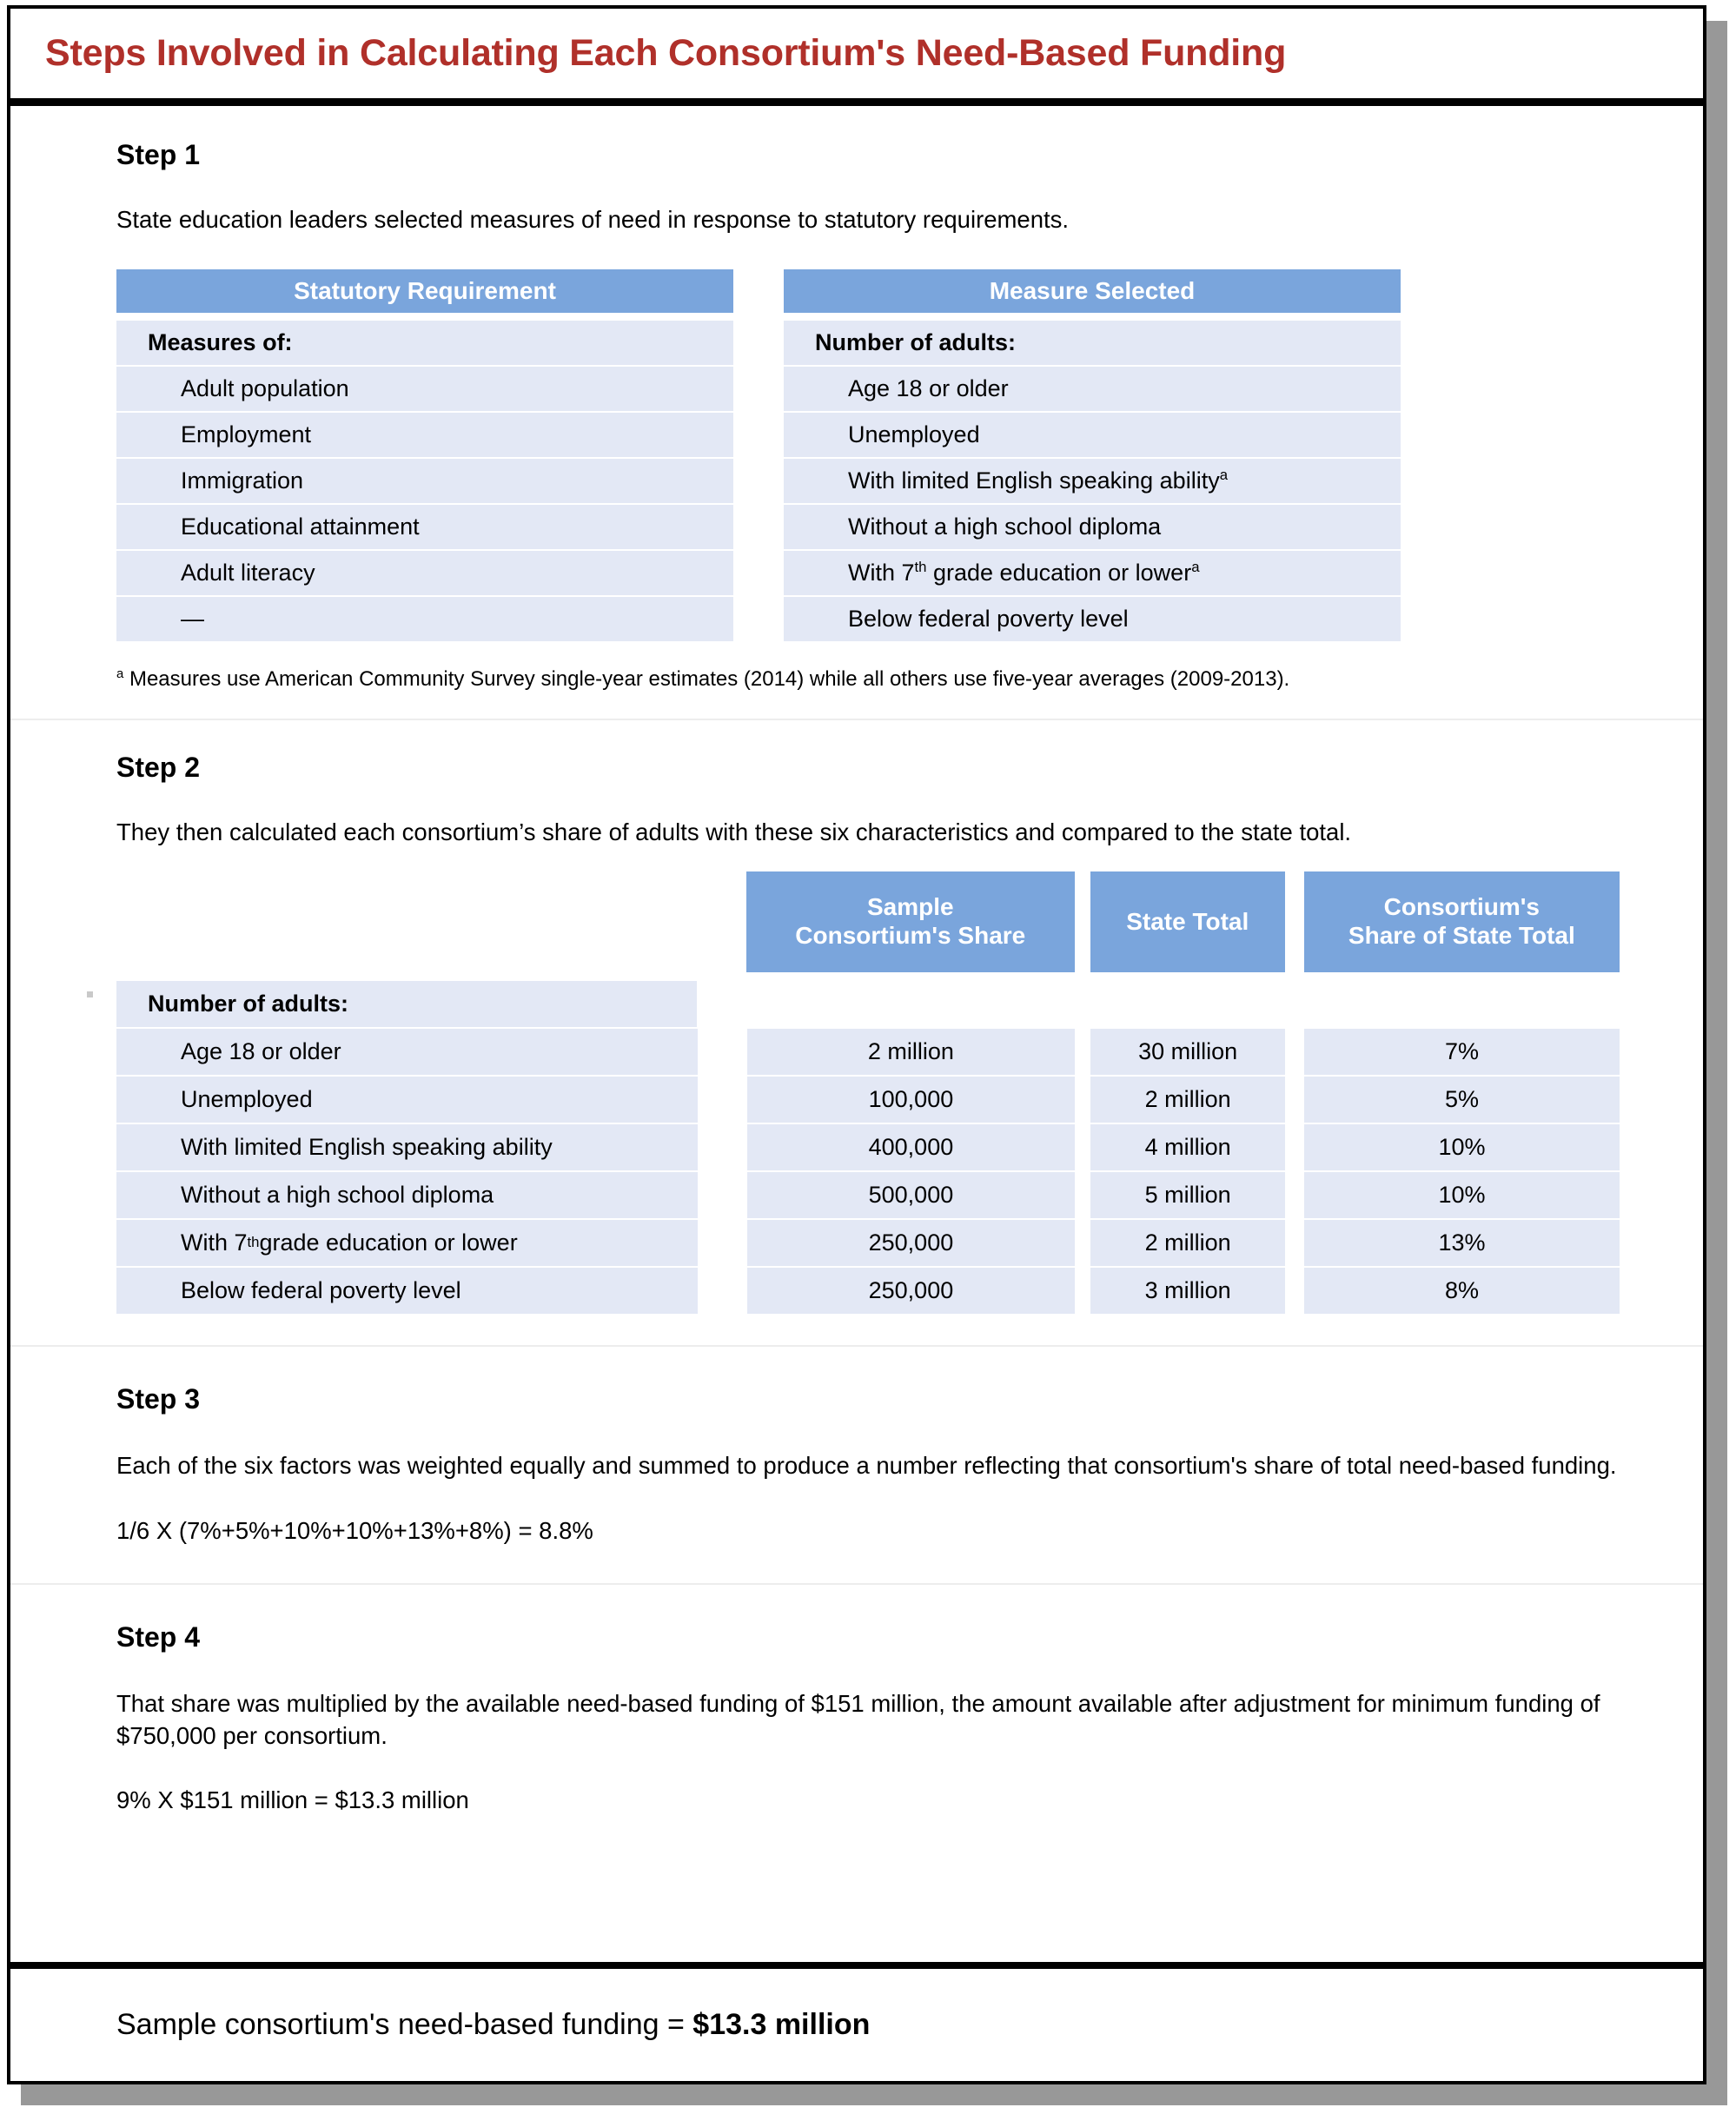  I want to click on table-row: —, so click(424, 618).